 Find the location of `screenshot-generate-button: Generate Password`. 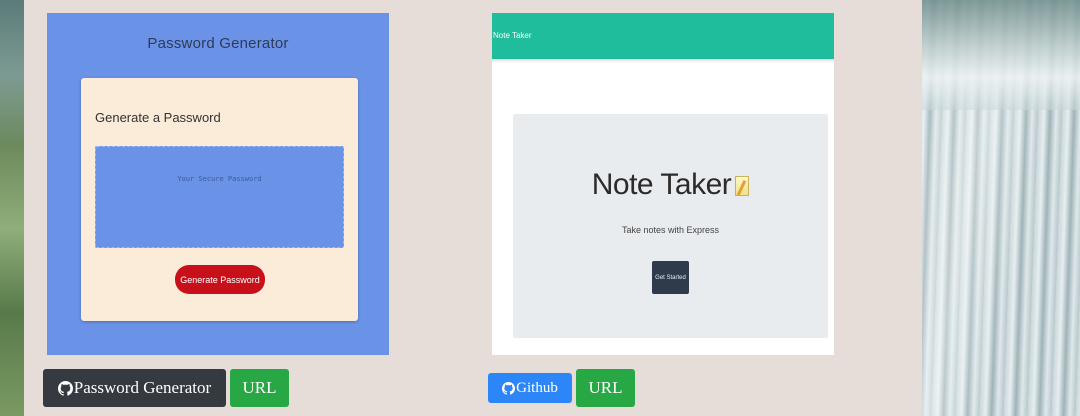

screenshot-generate-button: Generate Password is located at coordinates (220, 279).